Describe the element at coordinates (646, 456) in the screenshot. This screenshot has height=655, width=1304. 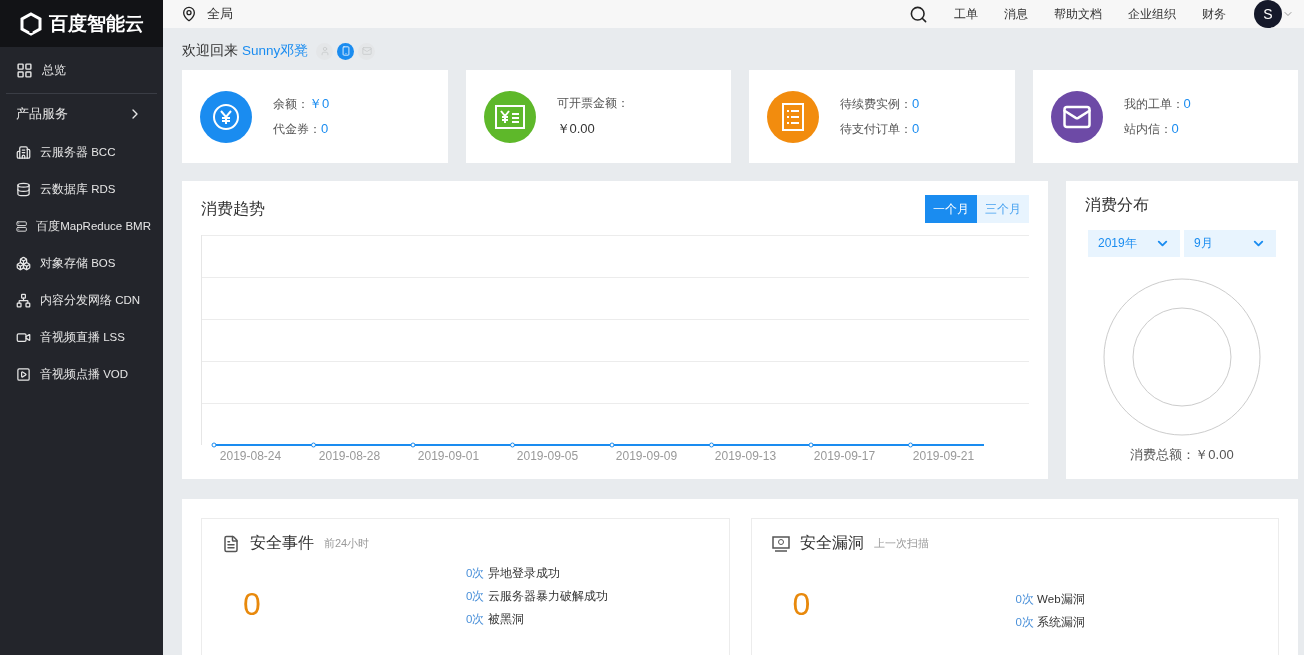
I see `axis-label: 2019-09-09` at that location.